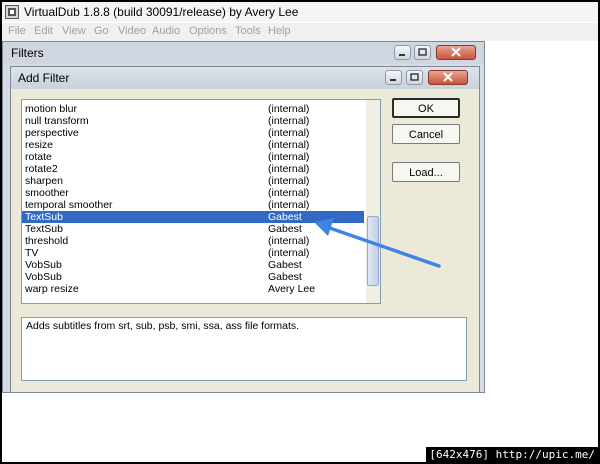  Describe the element at coordinates (377, 243) in the screenshot. I see `annotation-arrow-icon` at that location.